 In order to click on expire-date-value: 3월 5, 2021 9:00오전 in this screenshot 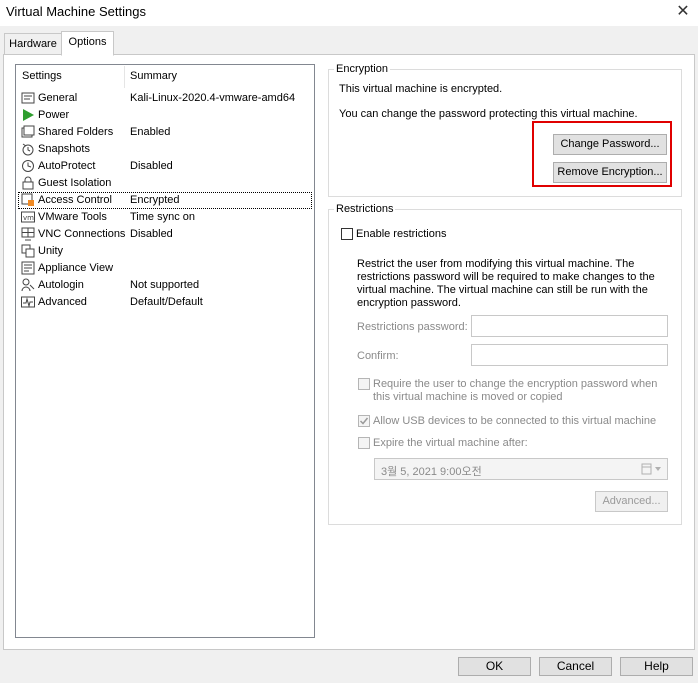, I will do `click(431, 472)`.